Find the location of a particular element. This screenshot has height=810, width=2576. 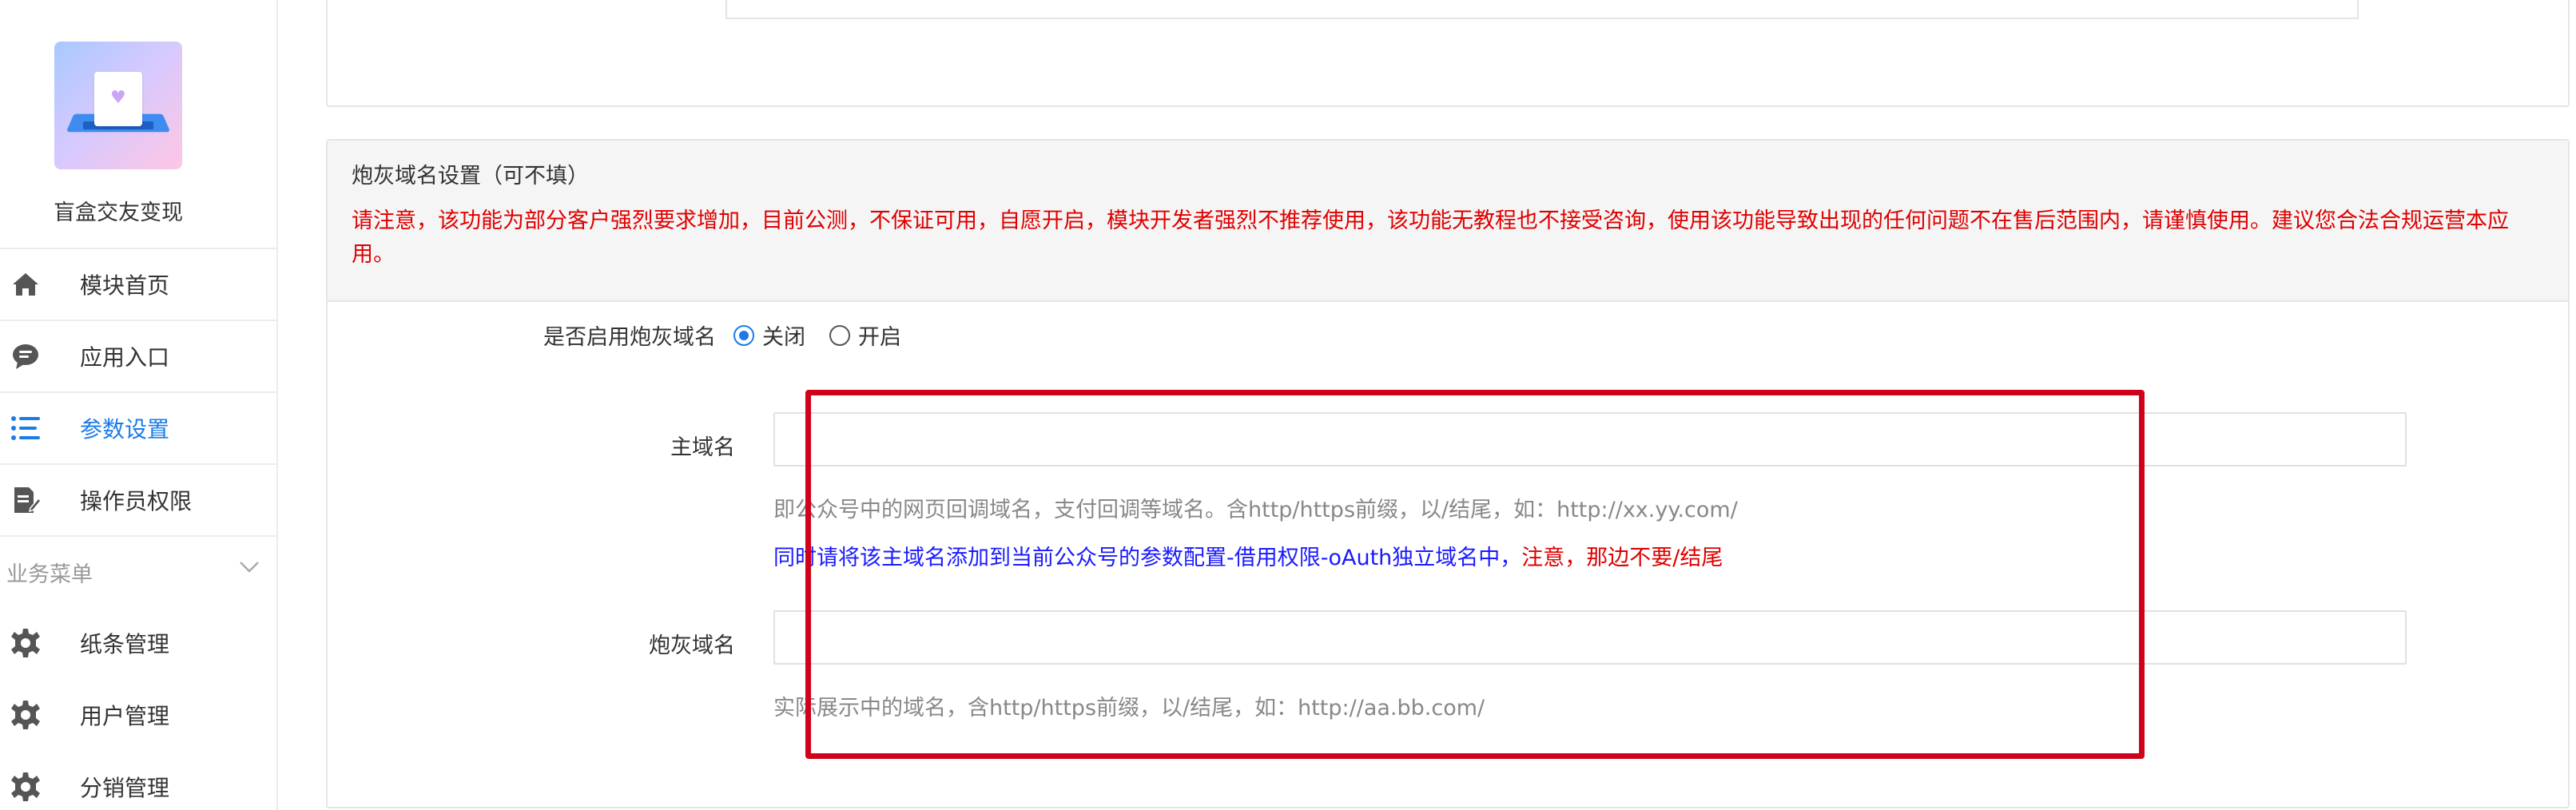

sidebar-item-label: 模块首页 is located at coordinates (125, 285).